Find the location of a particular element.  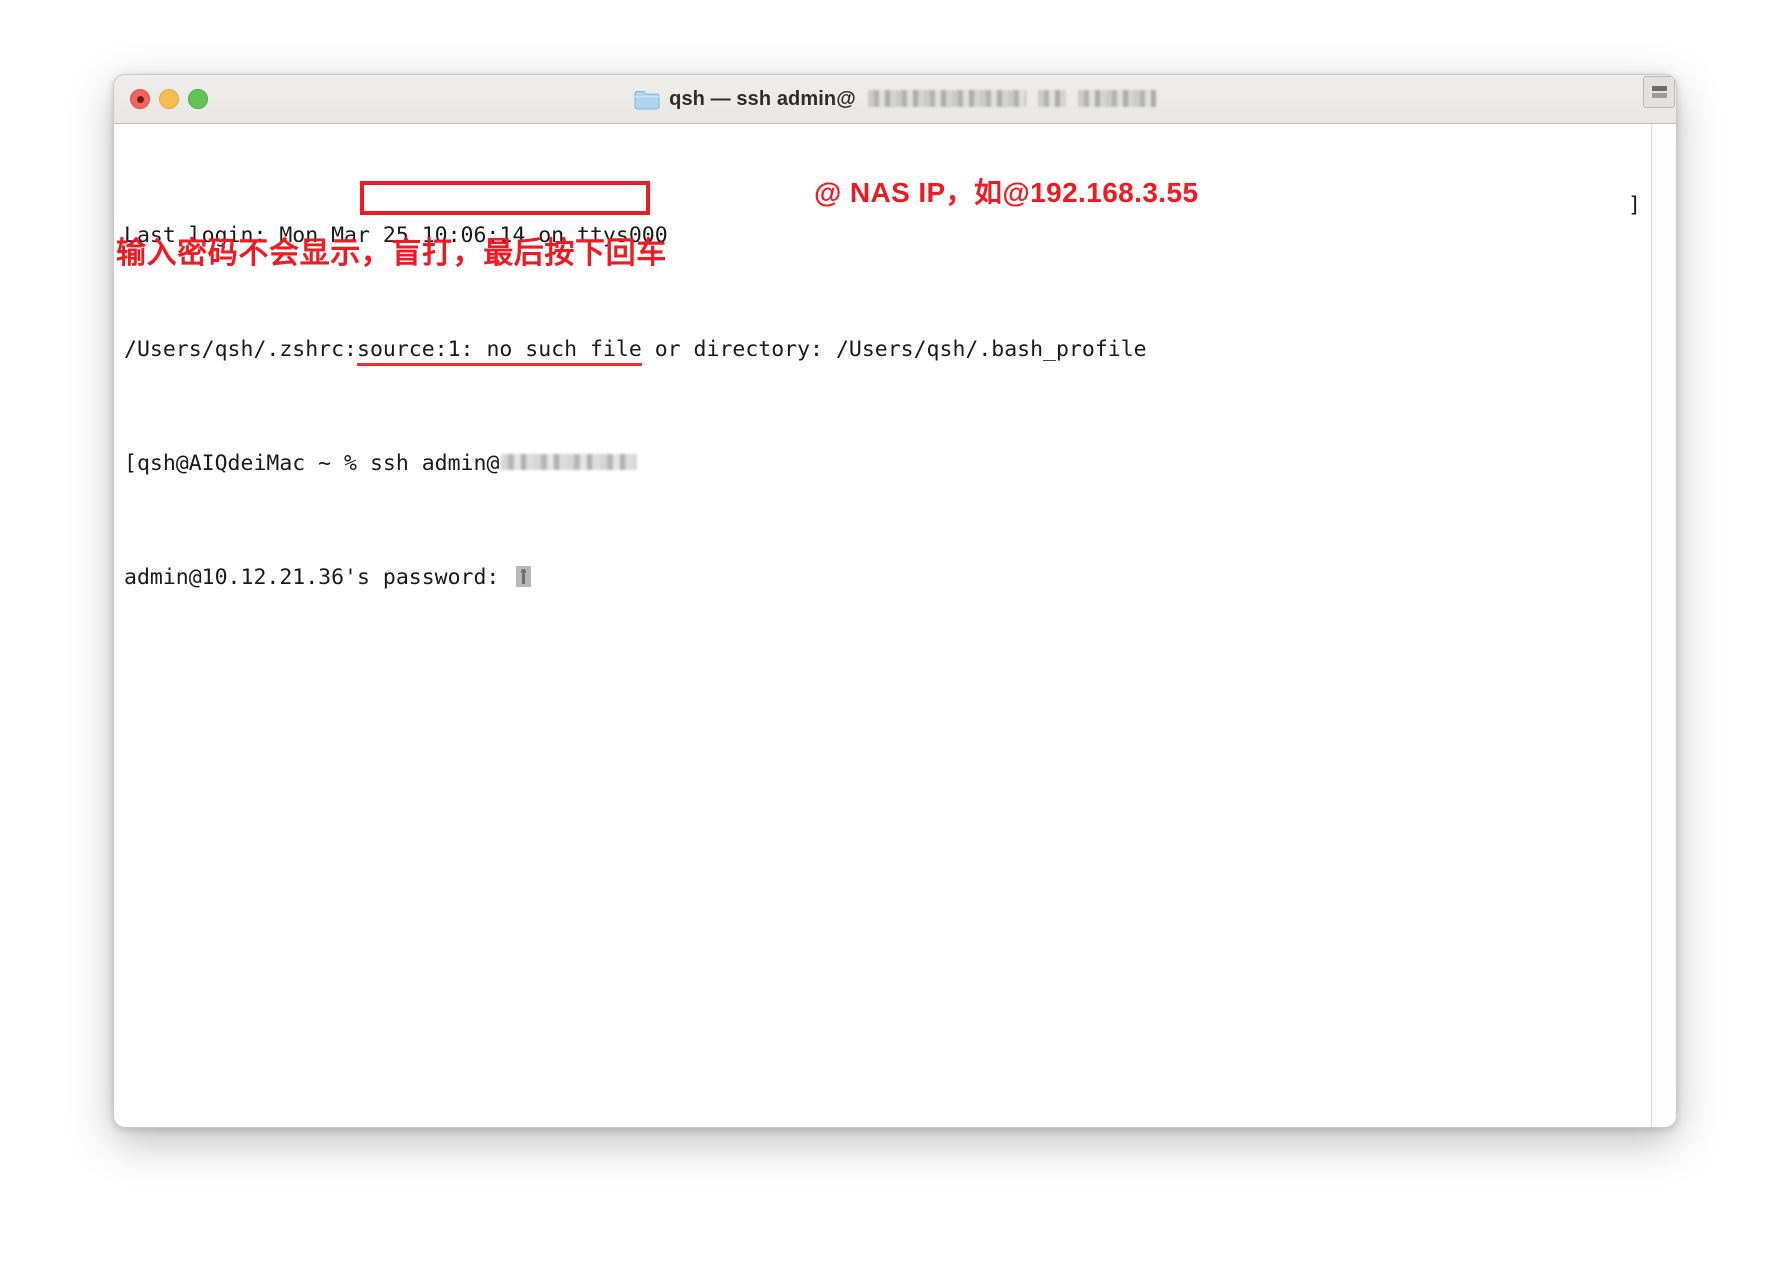

window-title-group: qsh — ssh admin@ is located at coordinates (895, 99).